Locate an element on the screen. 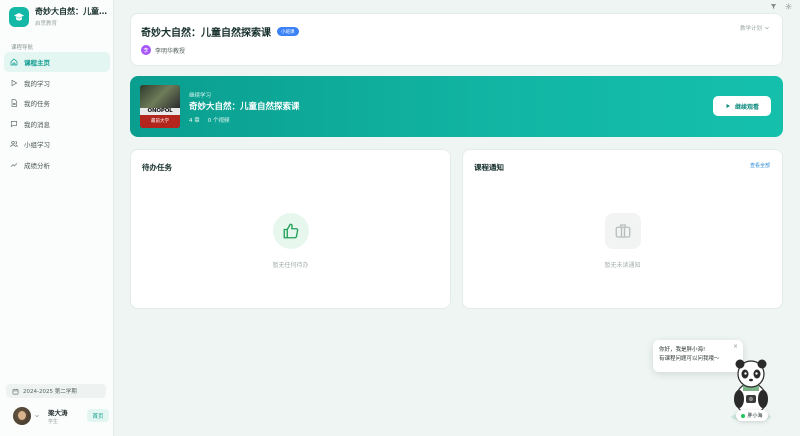 Image resolution: width=800 pixels, height=436 pixels. assistant-name-tag: 胖小海 is located at coordinates (752, 415).